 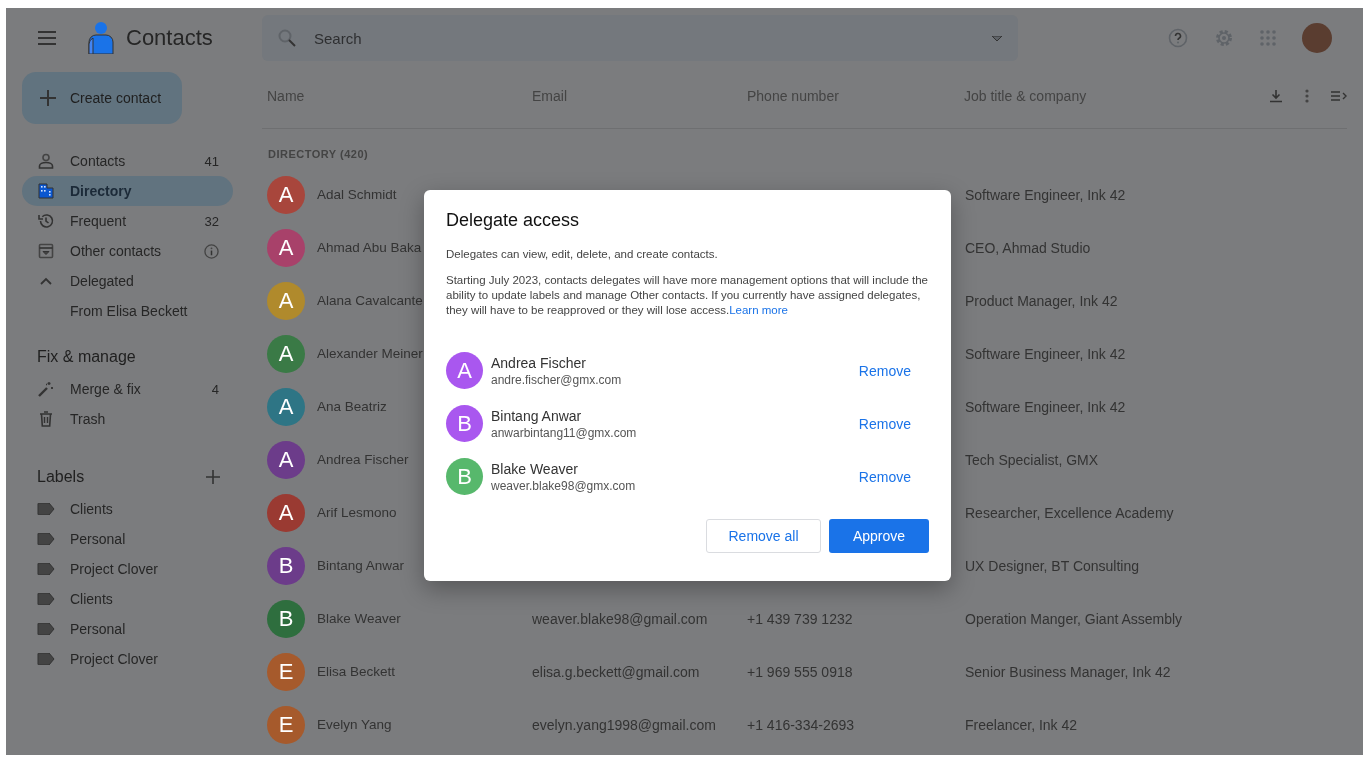 What do you see at coordinates (102, 98) in the screenshot?
I see `create-contact-button: Create contact` at bounding box center [102, 98].